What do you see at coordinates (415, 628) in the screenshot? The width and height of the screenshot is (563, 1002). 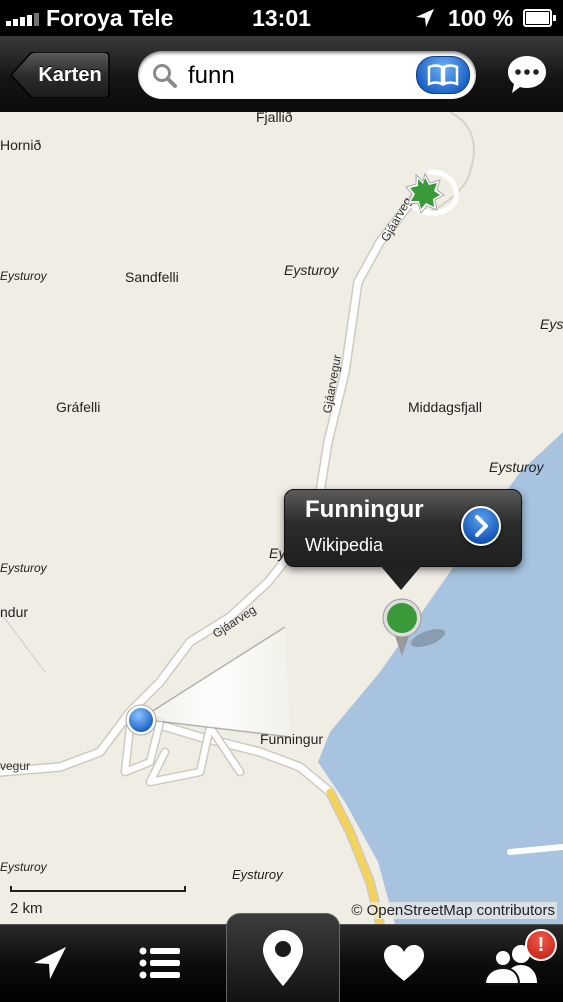 I see `place-pin-icon` at bounding box center [415, 628].